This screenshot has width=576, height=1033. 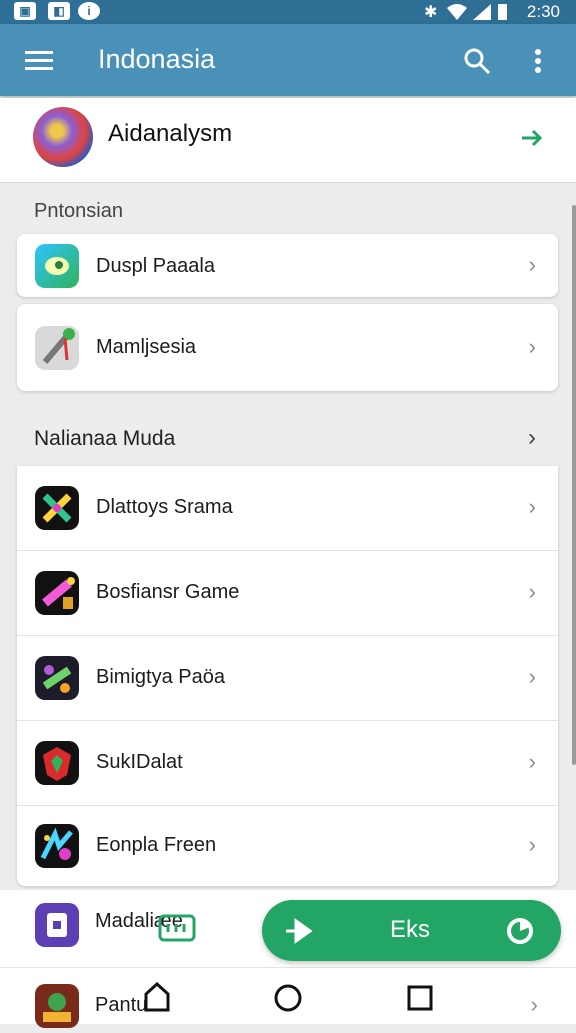 I want to click on menu-icon, so click(x=39, y=60).